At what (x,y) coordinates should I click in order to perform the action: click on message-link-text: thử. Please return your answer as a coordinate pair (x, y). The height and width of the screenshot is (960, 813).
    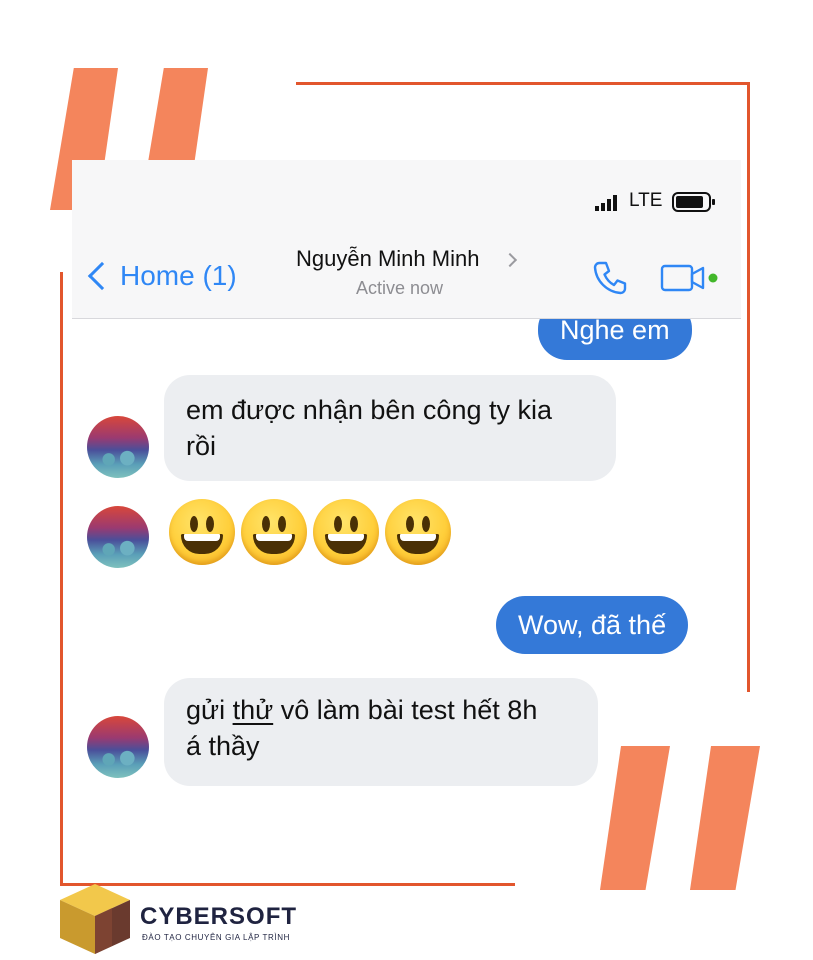
    Looking at the image, I should click on (253, 710).